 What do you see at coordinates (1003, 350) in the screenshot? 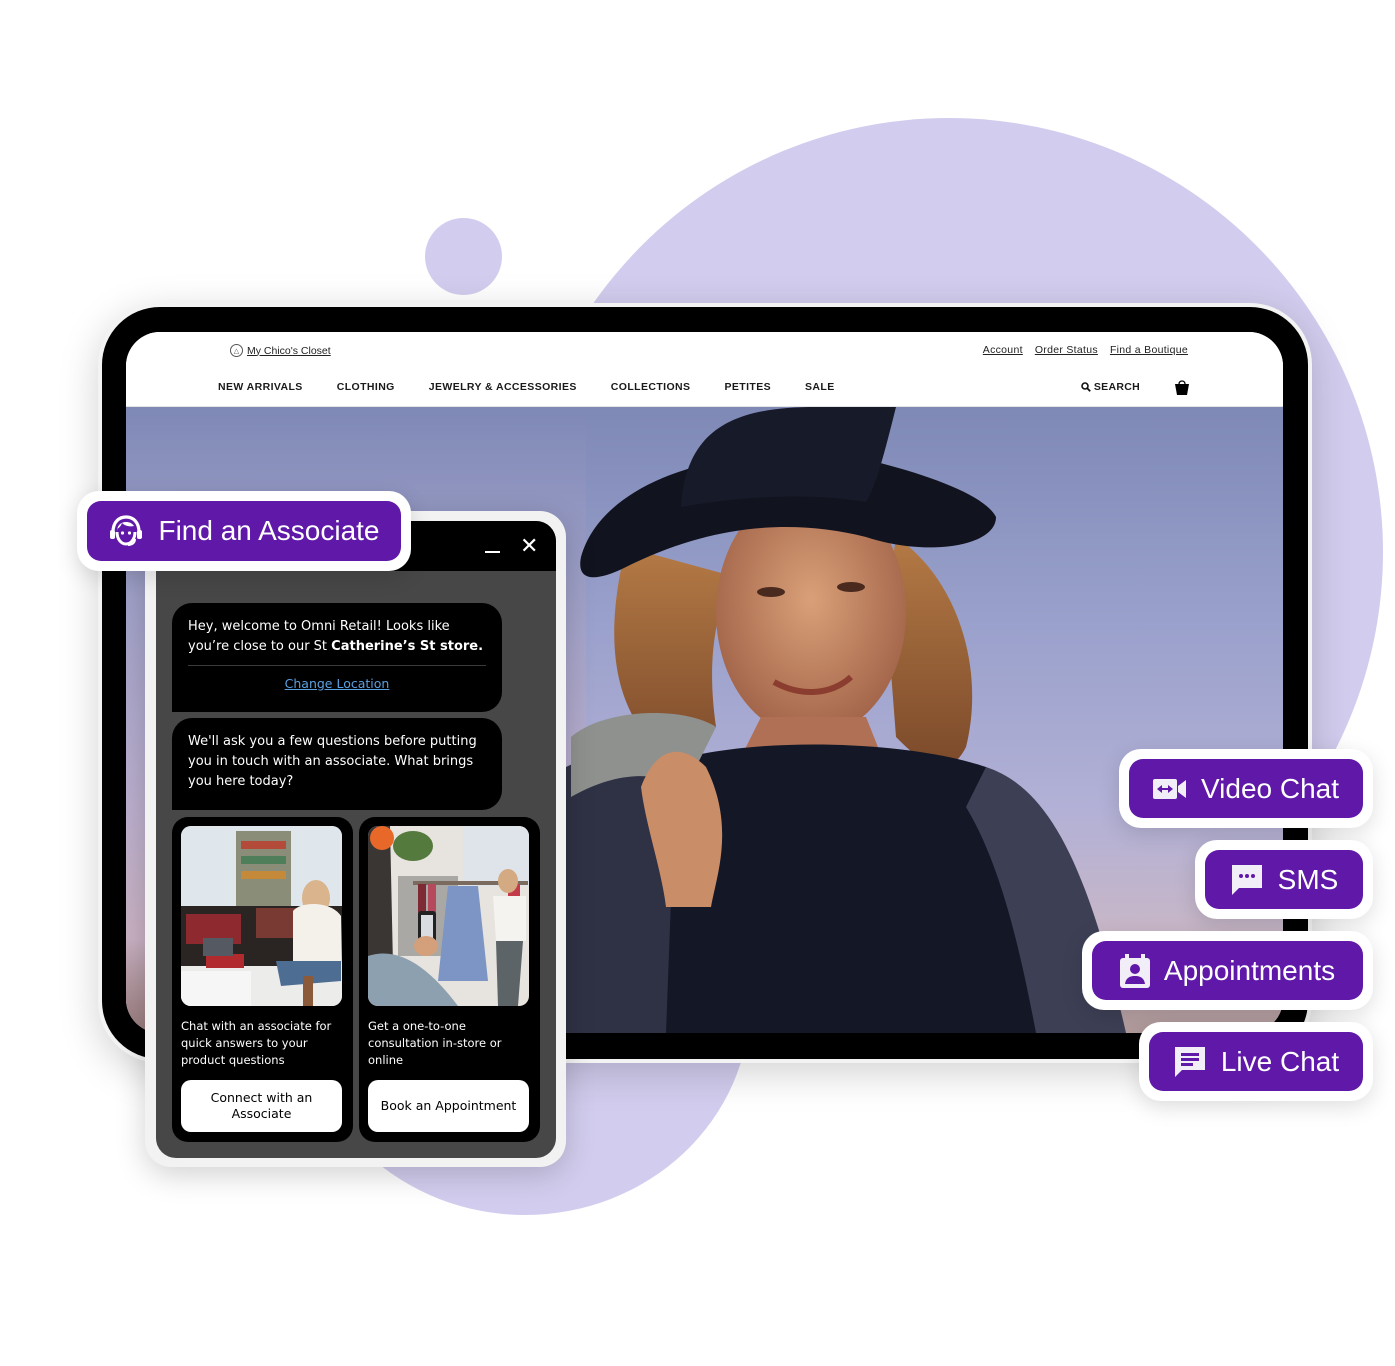
I see `account-link: Account` at bounding box center [1003, 350].